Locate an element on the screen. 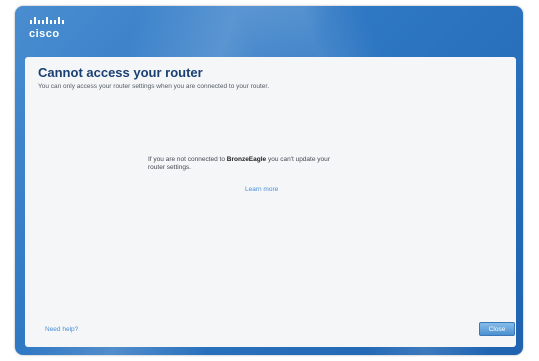 Image resolution: width=539 pixels, height=361 pixels. cisco-logo-text: cisco is located at coordinates (44, 34).